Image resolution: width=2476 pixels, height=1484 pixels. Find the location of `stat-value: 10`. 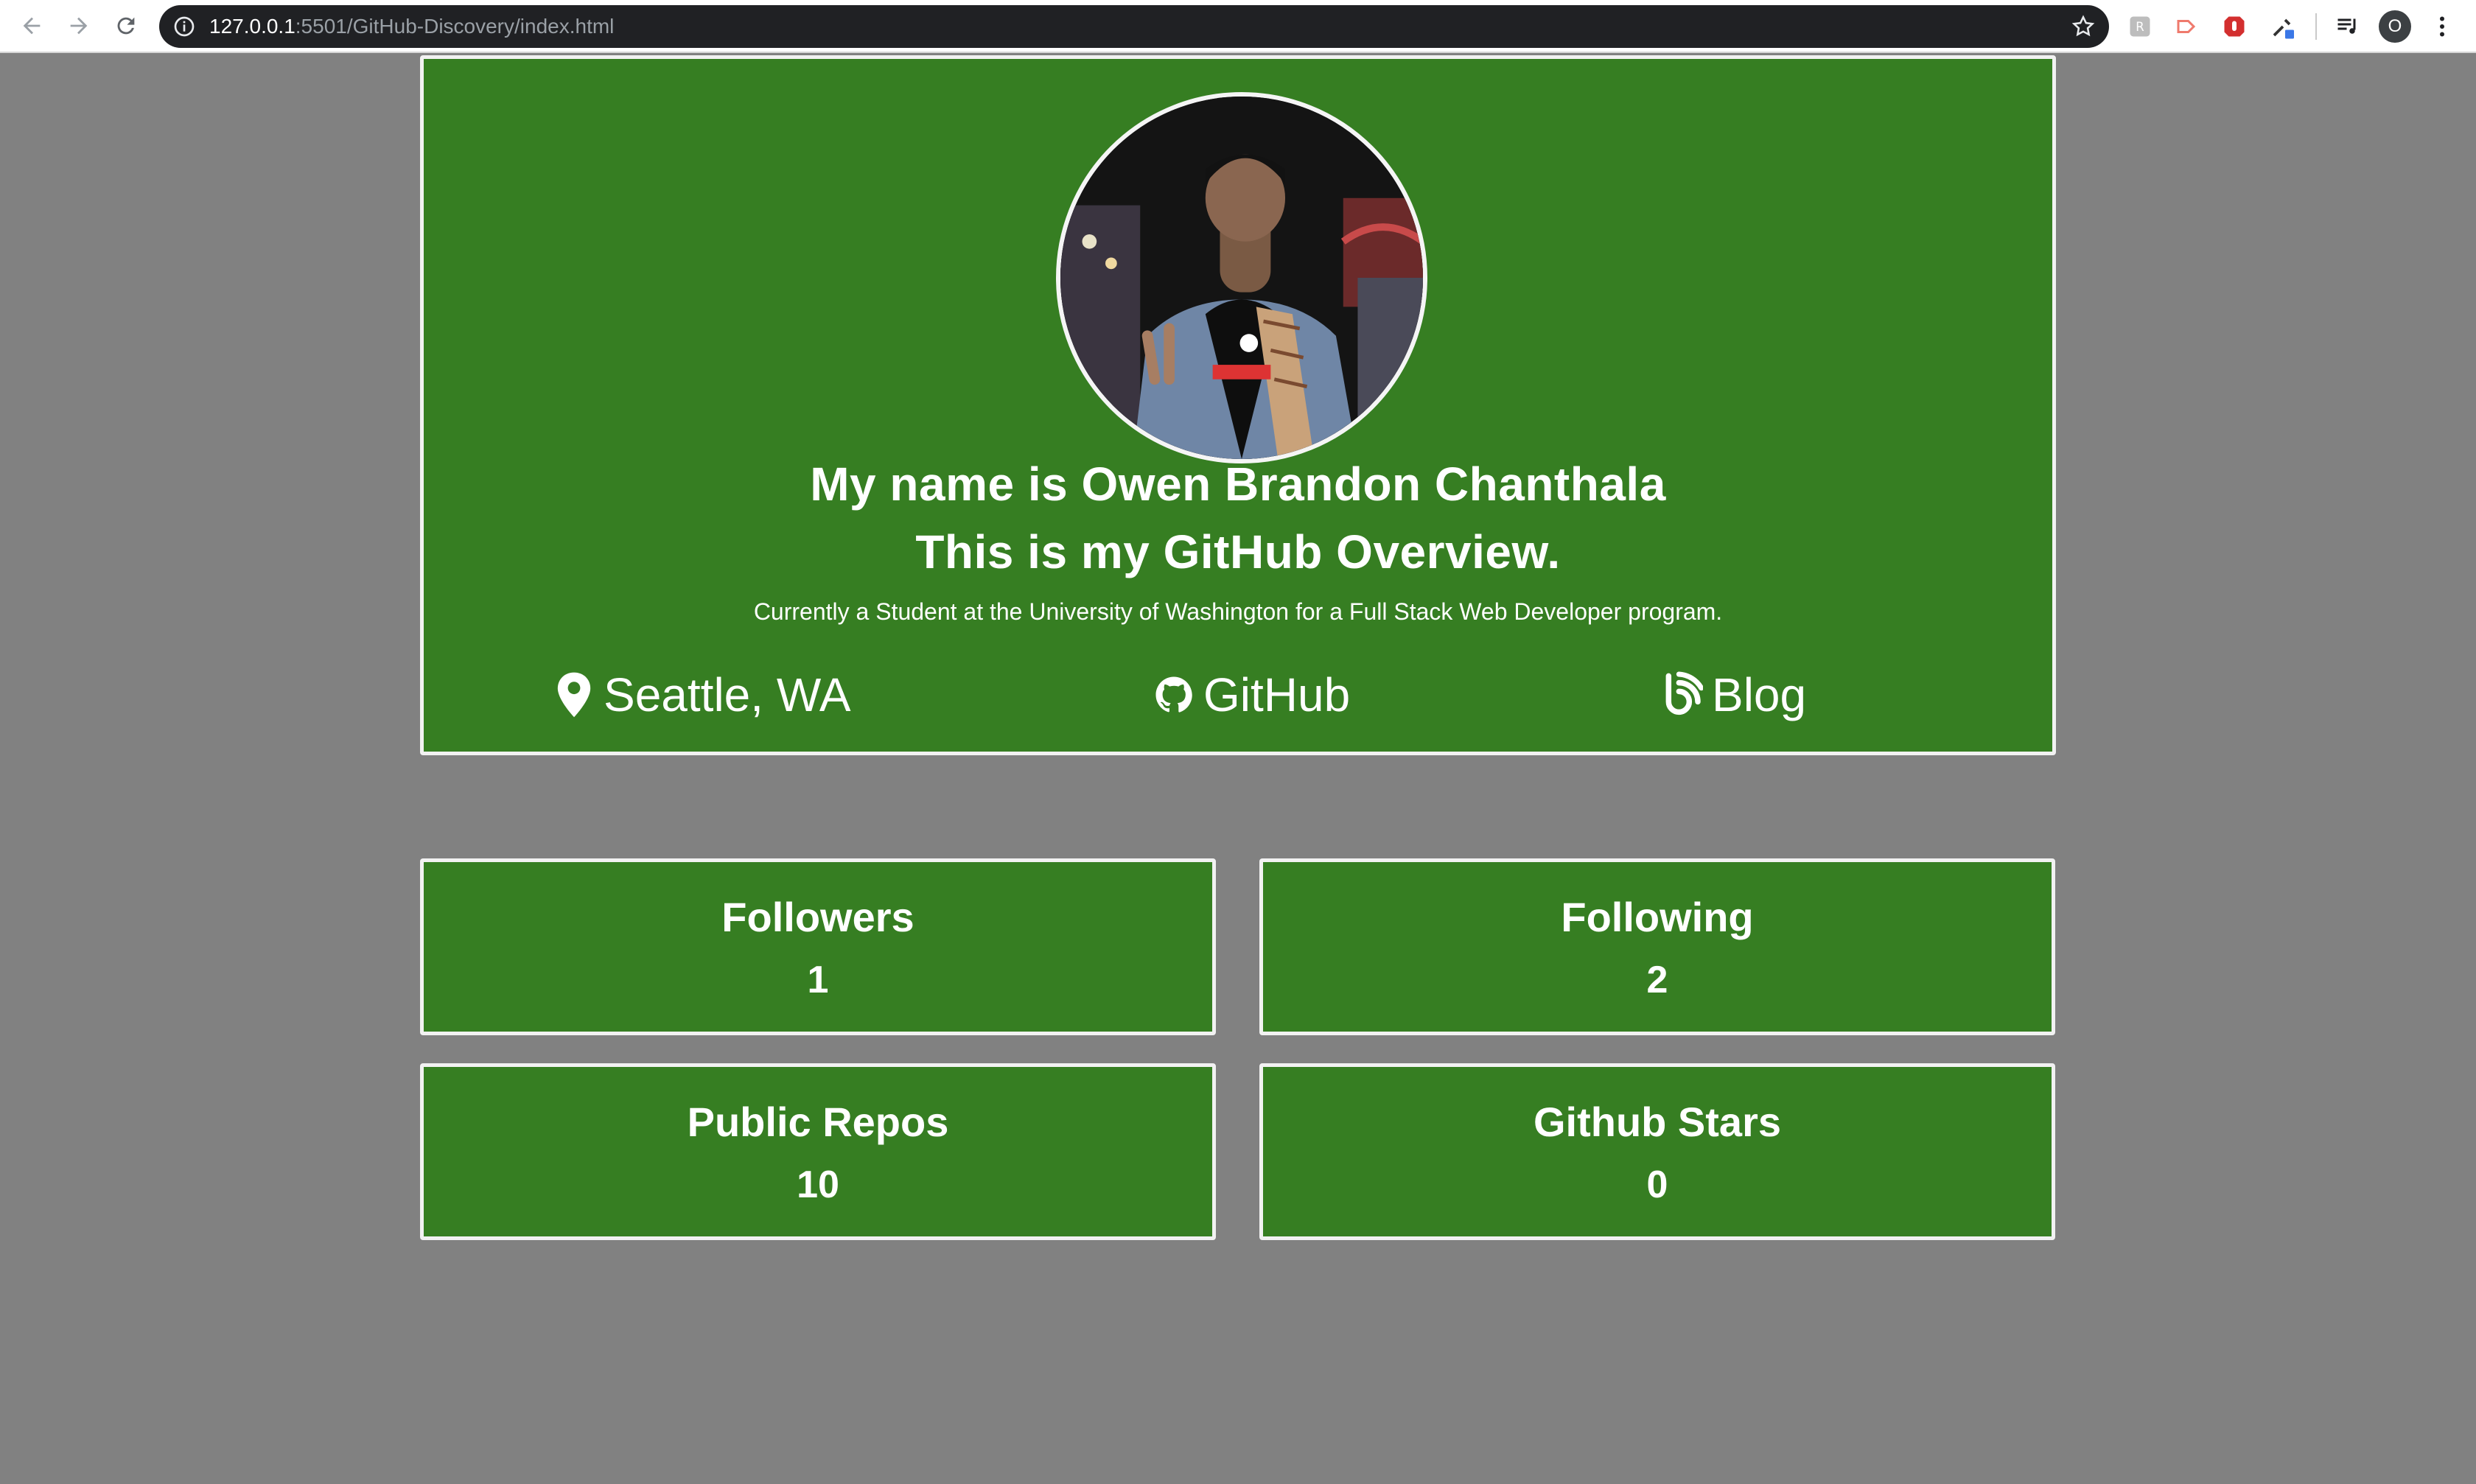

stat-value: 10 is located at coordinates (818, 1184).